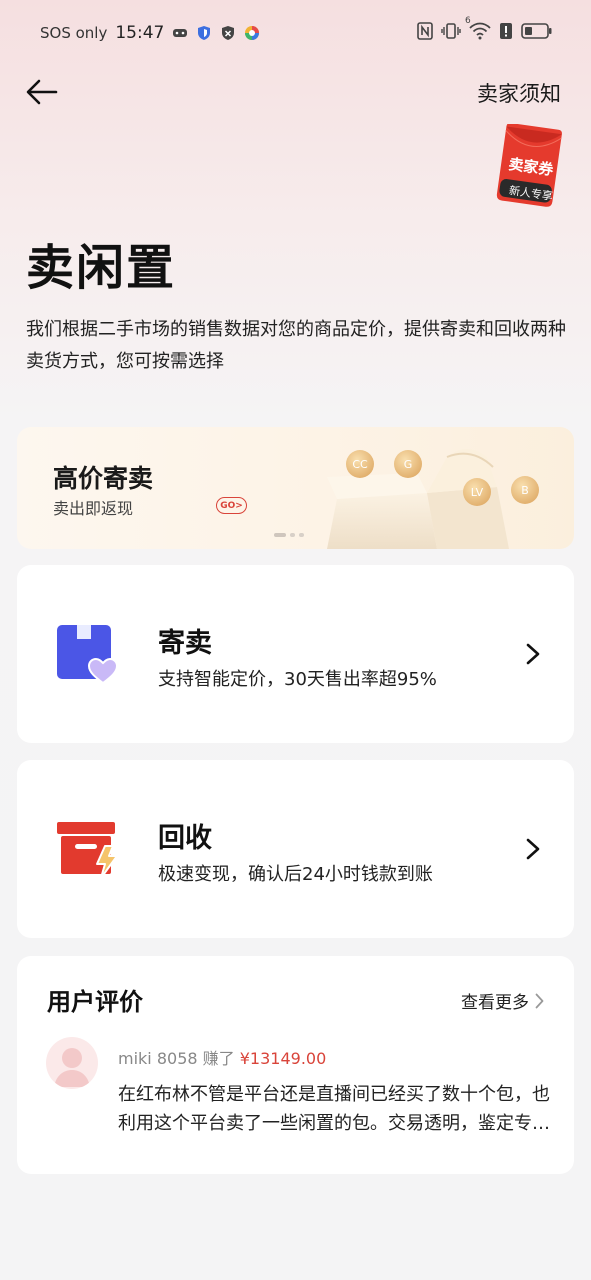  Describe the element at coordinates (478, 30) in the screenshot. I see `wifi-icon: 6` at that location.